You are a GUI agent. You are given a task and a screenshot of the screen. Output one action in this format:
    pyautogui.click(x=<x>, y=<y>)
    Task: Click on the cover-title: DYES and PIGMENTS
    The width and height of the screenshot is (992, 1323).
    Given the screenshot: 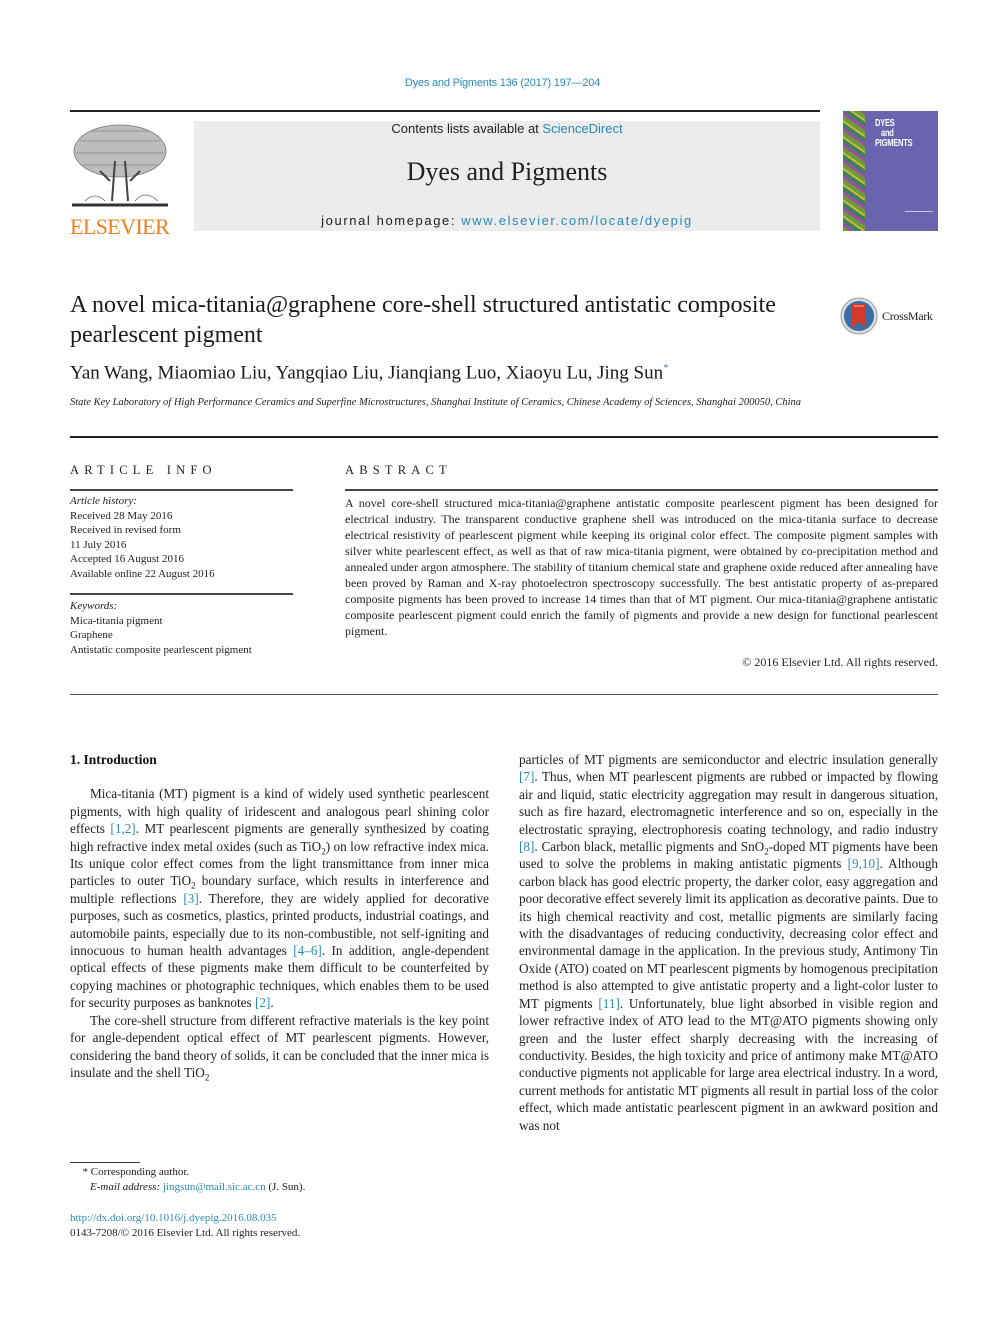 What is the action you would take?
    pyautogui.click(x=894, y=134)
    